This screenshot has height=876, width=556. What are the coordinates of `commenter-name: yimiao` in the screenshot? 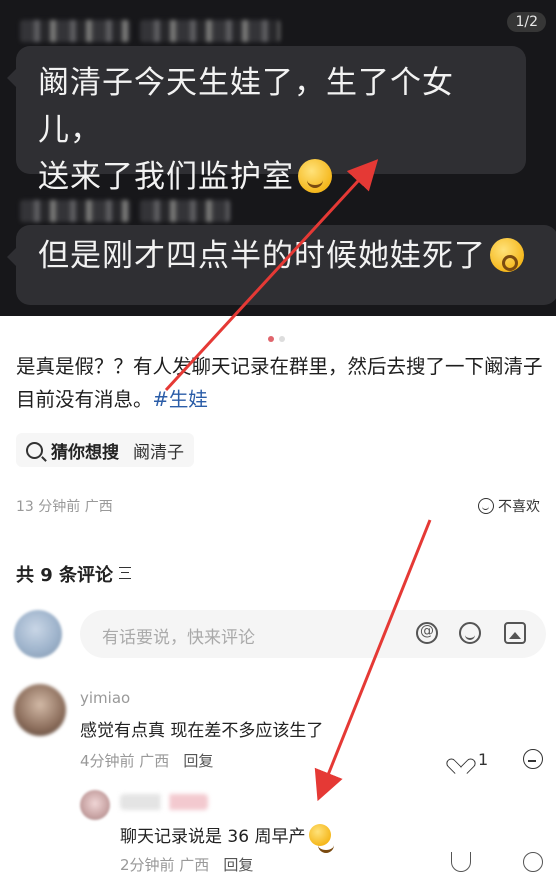 It's located at (105, 698).